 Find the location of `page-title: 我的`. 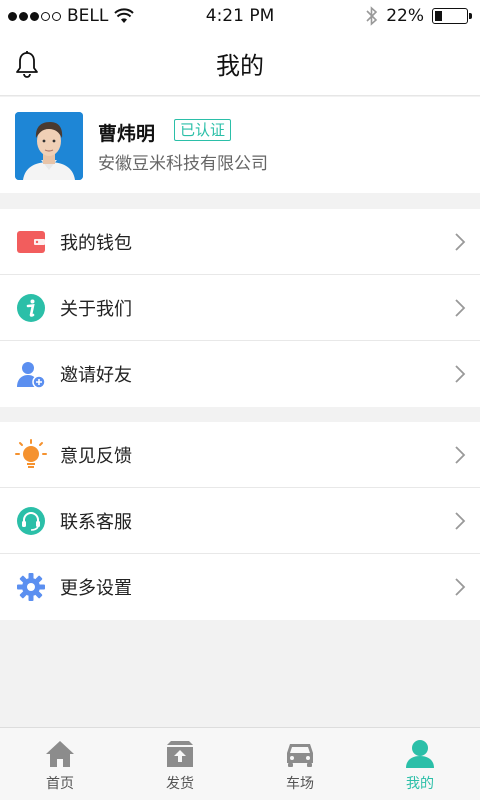

page-title: 我的 is located at coordinates (240, 66).